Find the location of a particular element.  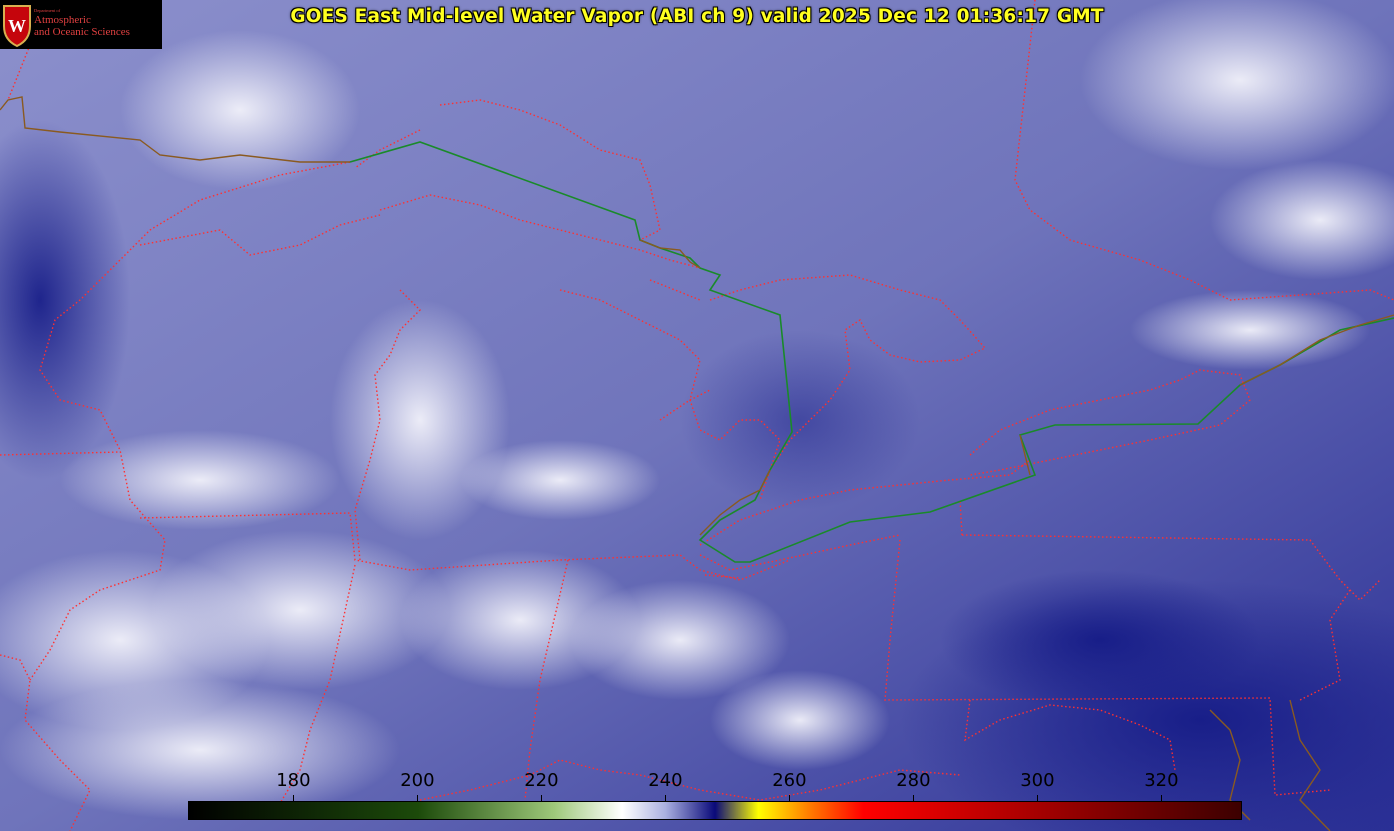

colorbar-tick-label: 200 is located at coordinates (417, 780).